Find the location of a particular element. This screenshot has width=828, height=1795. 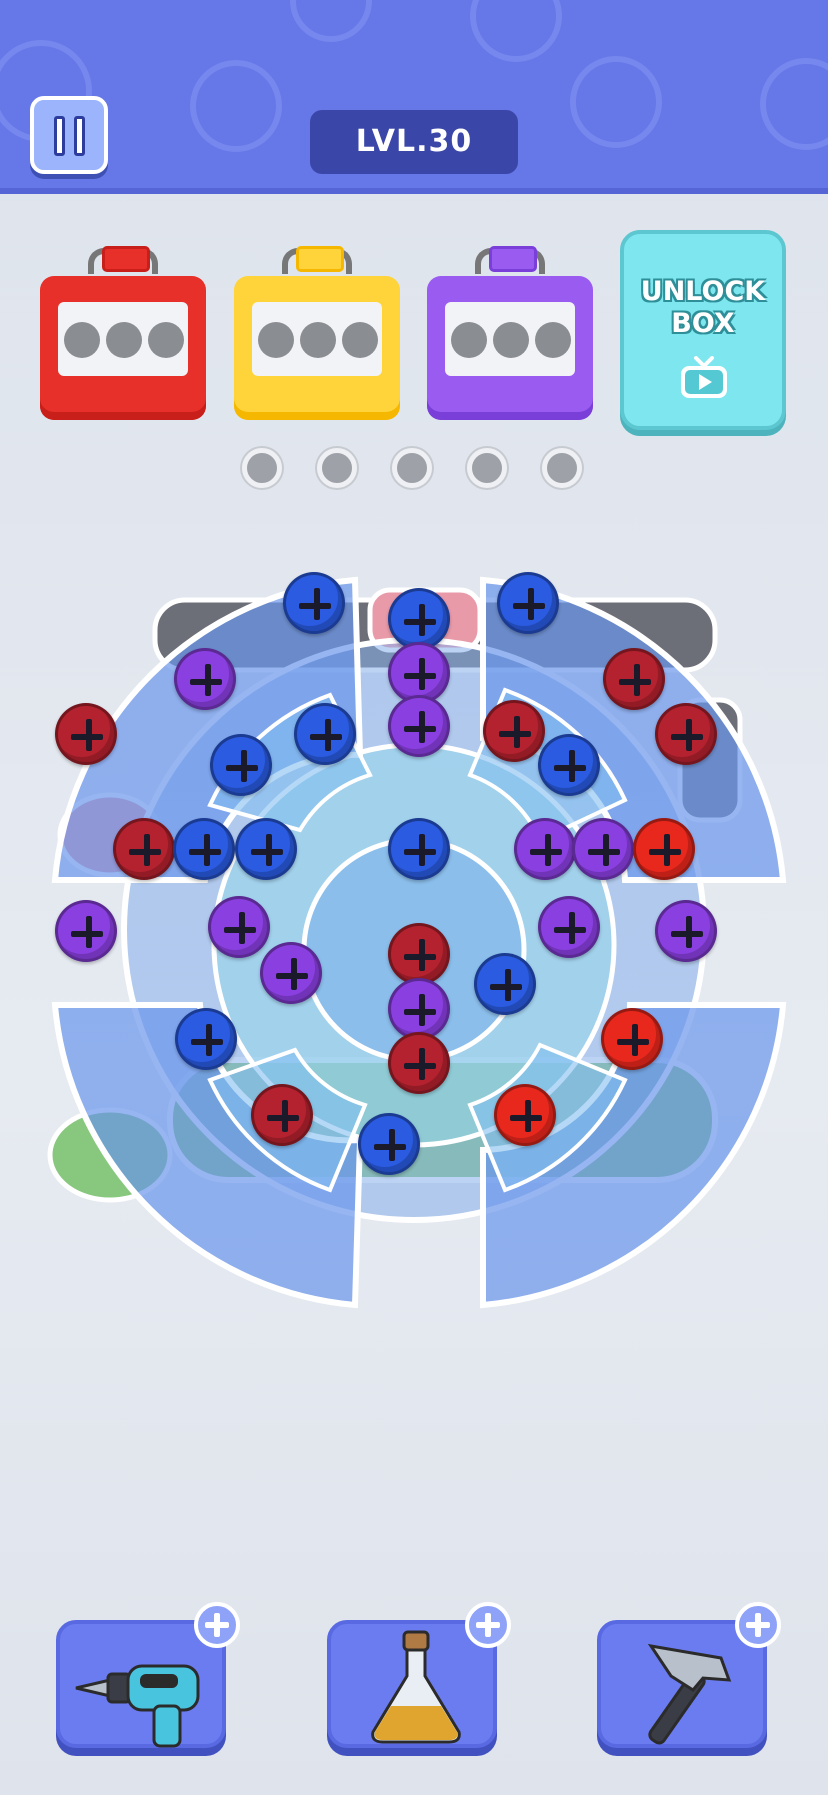

red-collection-box is located at coordinates (123, 333).